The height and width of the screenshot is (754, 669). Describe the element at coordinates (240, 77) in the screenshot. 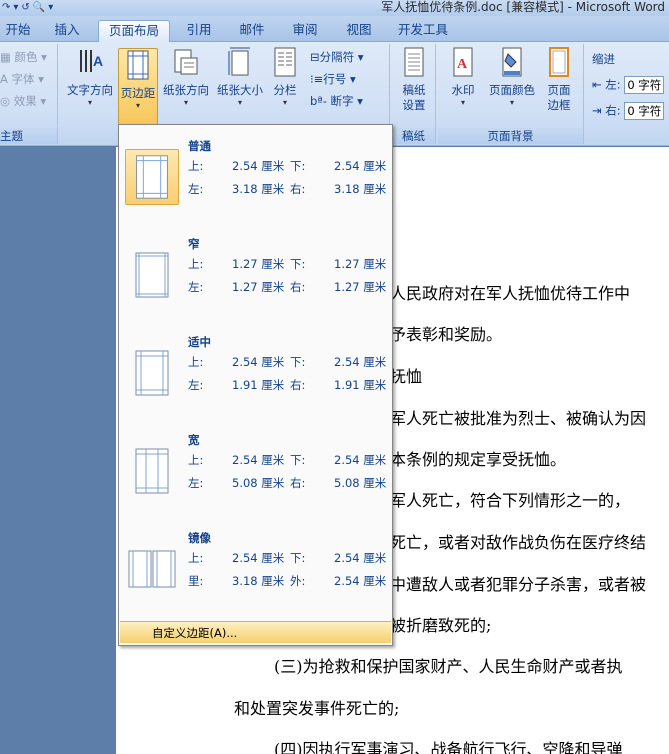

I see `size-button: 纸张大小 ▾` at that location.